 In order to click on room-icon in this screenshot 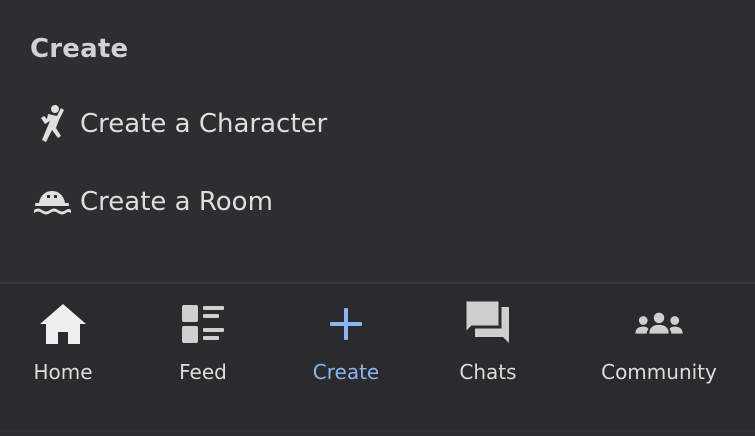, I will do `click(52, 202)`.